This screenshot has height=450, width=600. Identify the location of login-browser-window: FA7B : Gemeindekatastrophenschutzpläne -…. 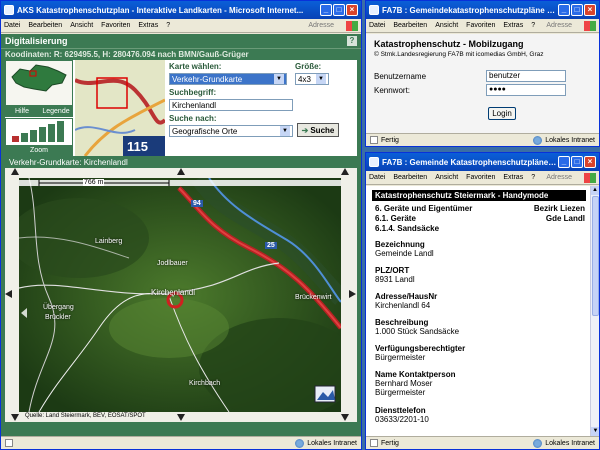
(482, 73).